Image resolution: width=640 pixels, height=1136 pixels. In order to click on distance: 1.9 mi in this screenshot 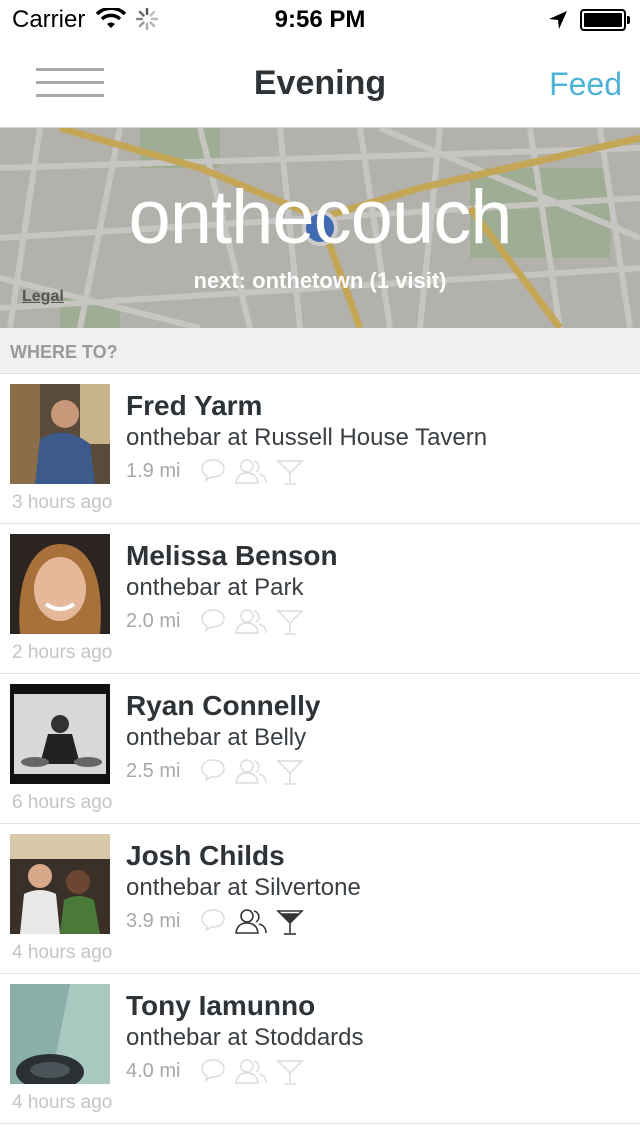, I will do `click(153, 471)`.